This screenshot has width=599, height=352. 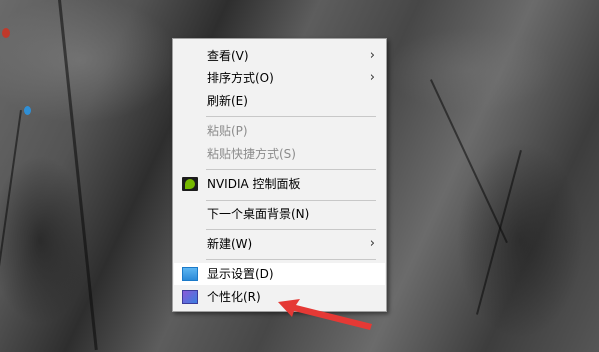 I want to click on annotation-arrow, so click(x=325, y=314).